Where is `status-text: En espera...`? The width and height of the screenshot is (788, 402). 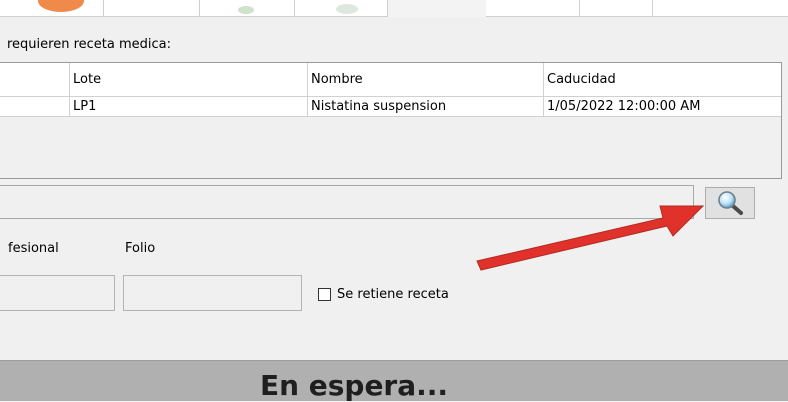 status-text: En espera... is located at coordinates (354, 385).